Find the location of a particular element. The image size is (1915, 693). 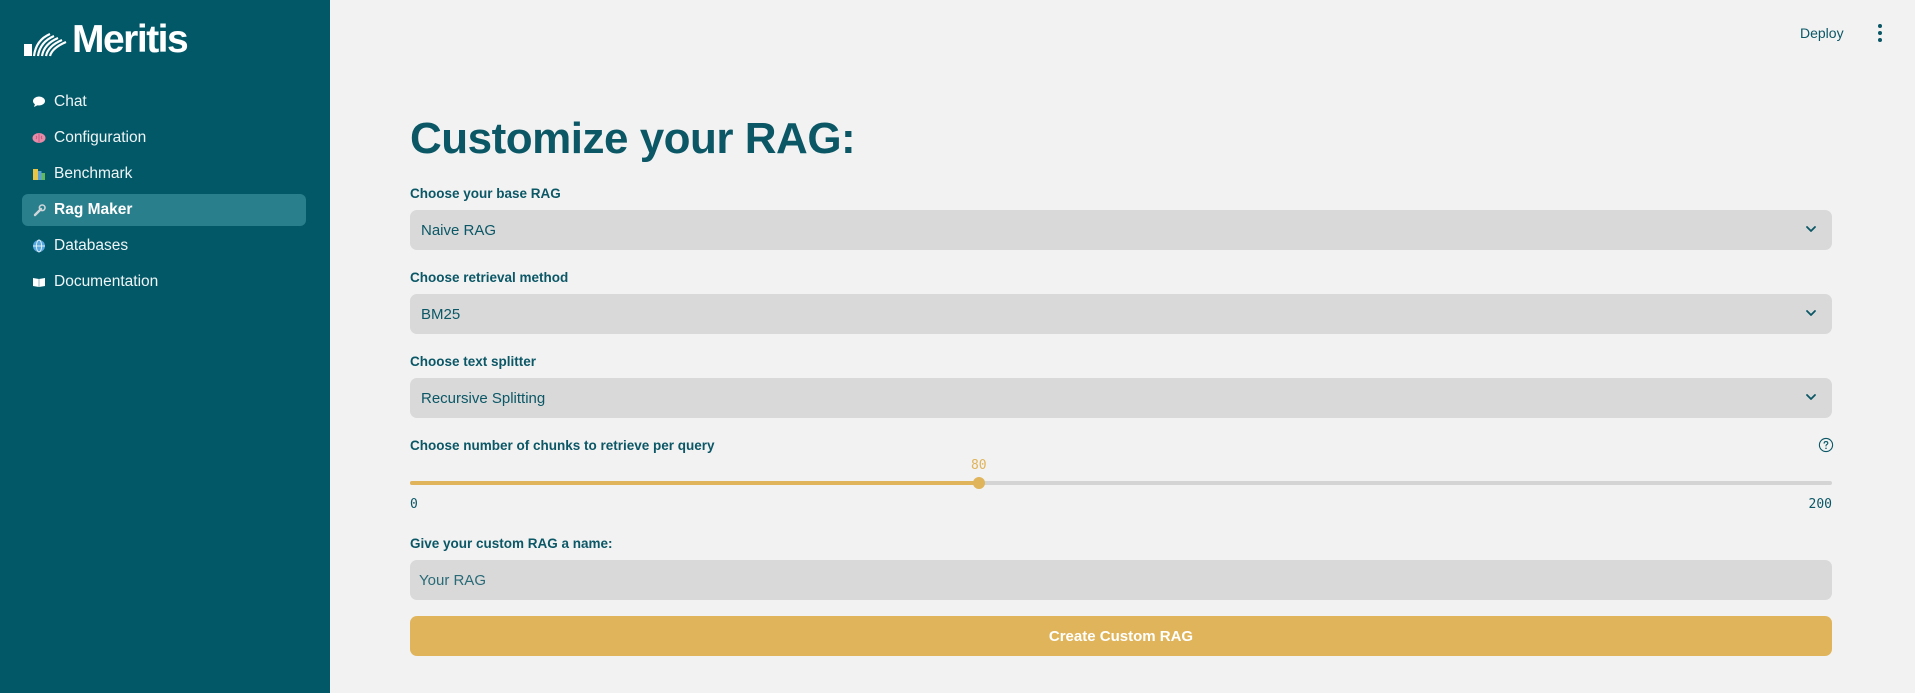

retrieval-method-label: Choose retrieval method is located at coordinates (489, 277).